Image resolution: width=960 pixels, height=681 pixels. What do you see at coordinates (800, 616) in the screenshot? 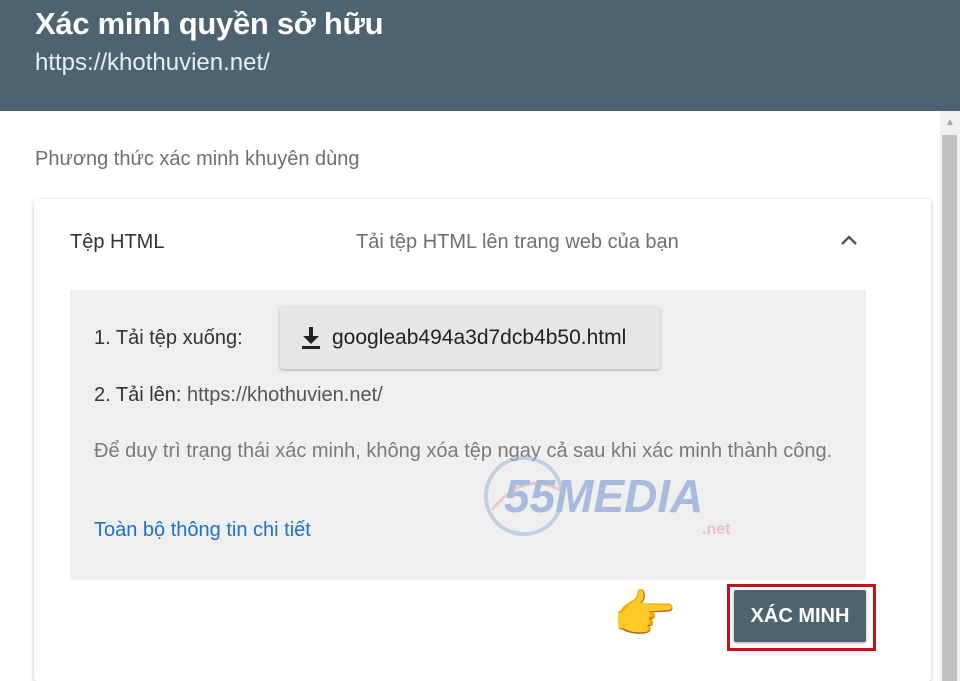
I see `verify-button: XÁC MINH` at bounding box center [800, 616].